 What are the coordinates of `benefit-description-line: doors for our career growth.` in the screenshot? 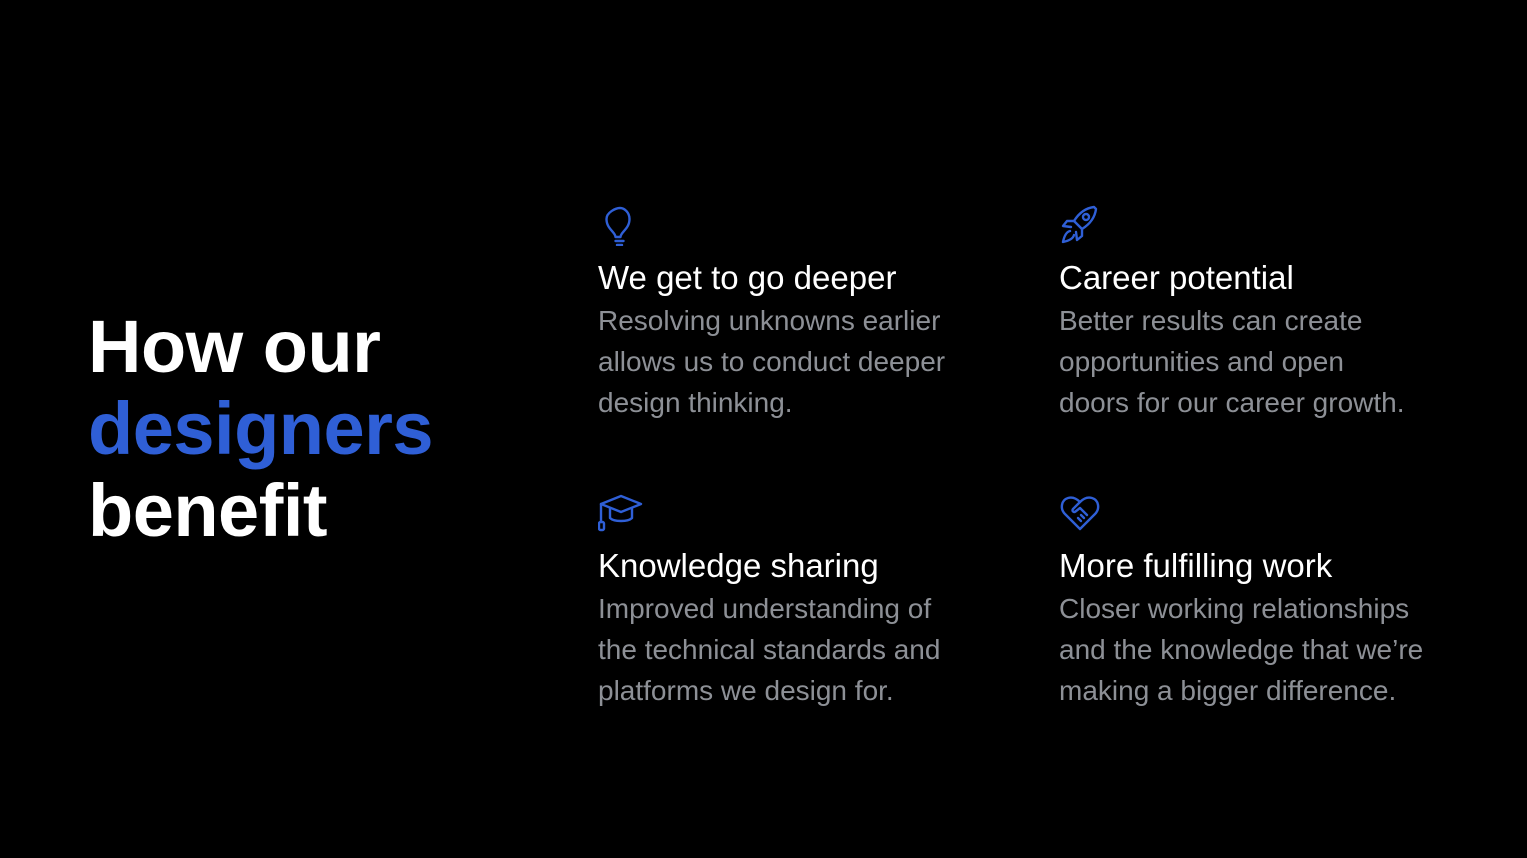 It's located at (1232, 402).